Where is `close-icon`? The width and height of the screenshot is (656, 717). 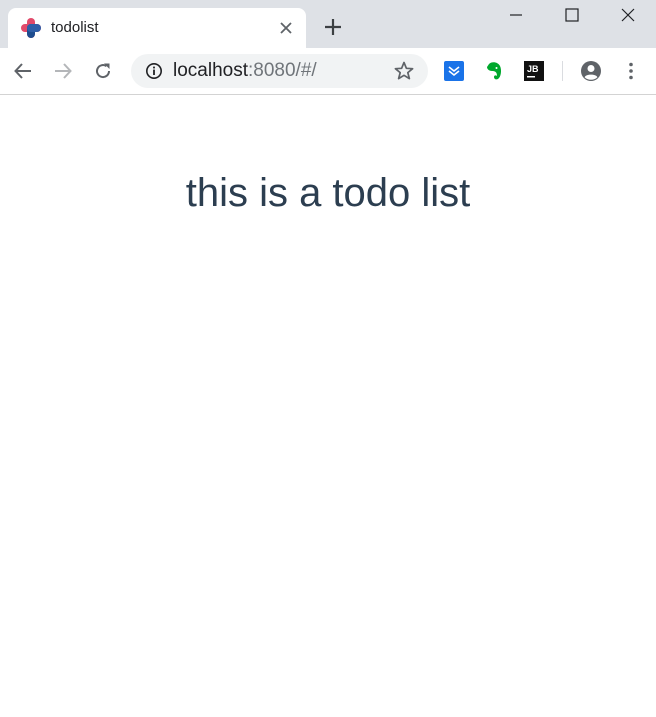 close-icon is located at coordinates (286, 28).